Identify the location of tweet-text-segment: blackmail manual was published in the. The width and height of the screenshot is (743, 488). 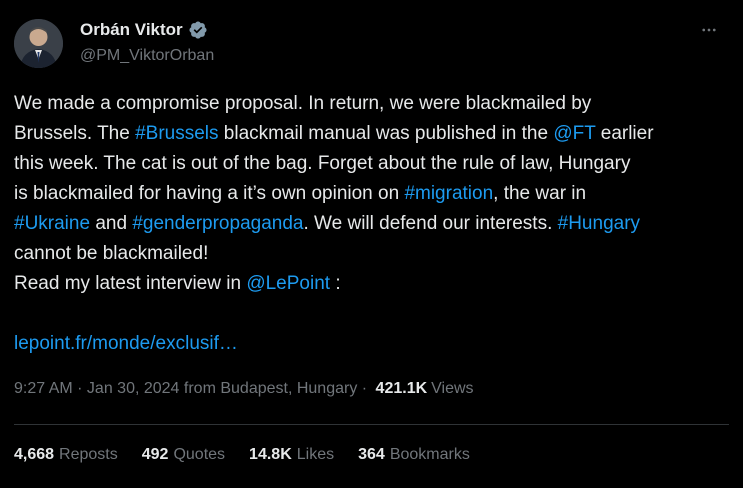
(386, 133).